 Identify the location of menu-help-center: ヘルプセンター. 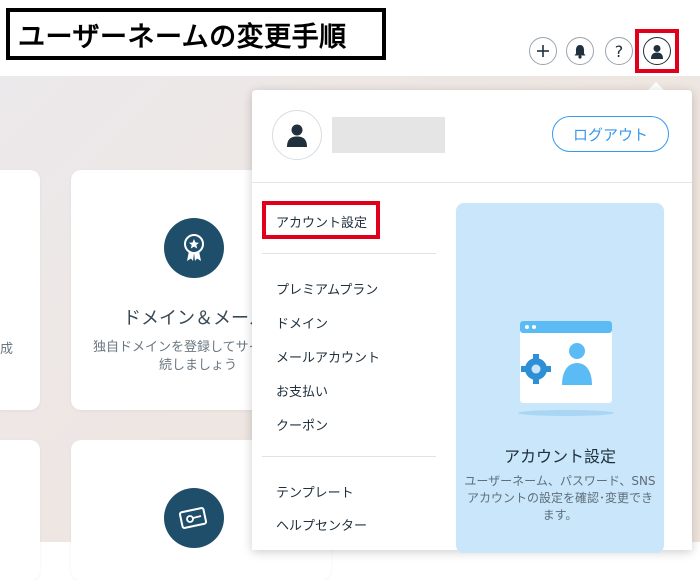
(321, 524).